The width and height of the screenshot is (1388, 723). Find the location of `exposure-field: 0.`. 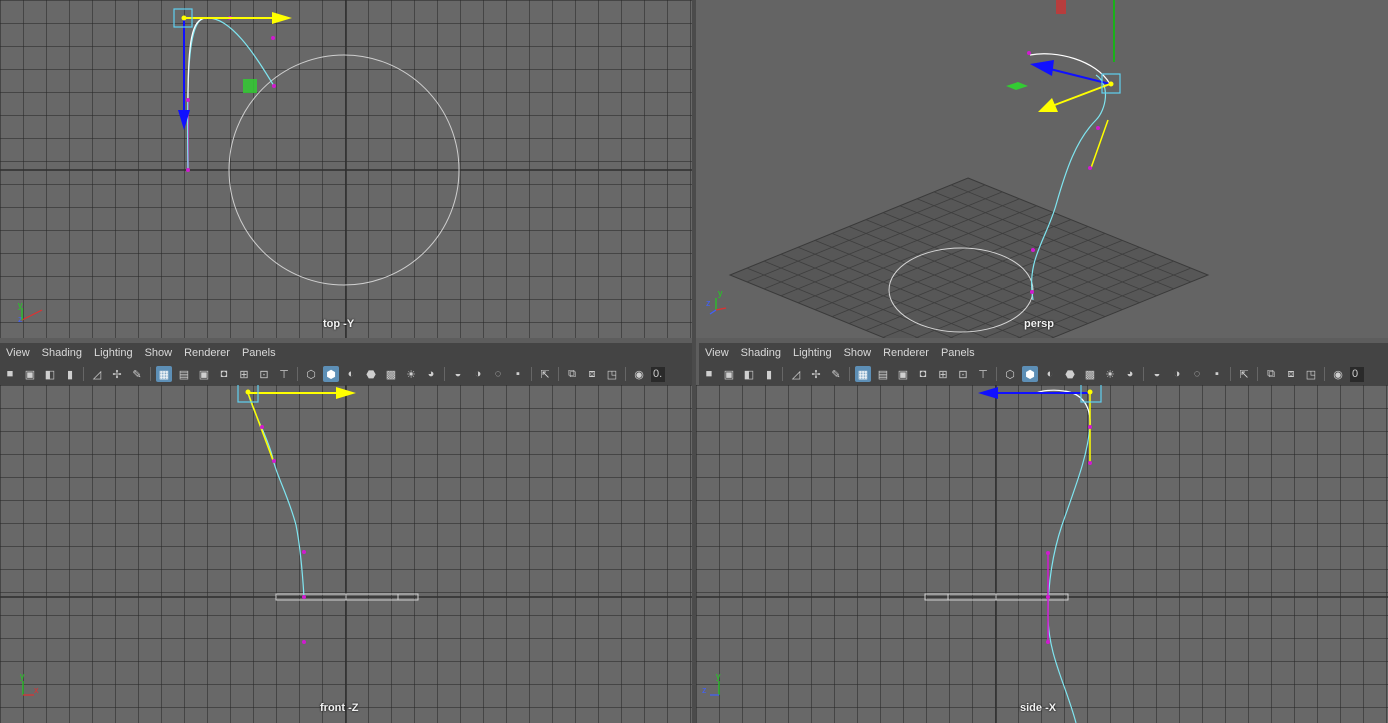

exposure-field: 0. is located at coordinates (658, 374).